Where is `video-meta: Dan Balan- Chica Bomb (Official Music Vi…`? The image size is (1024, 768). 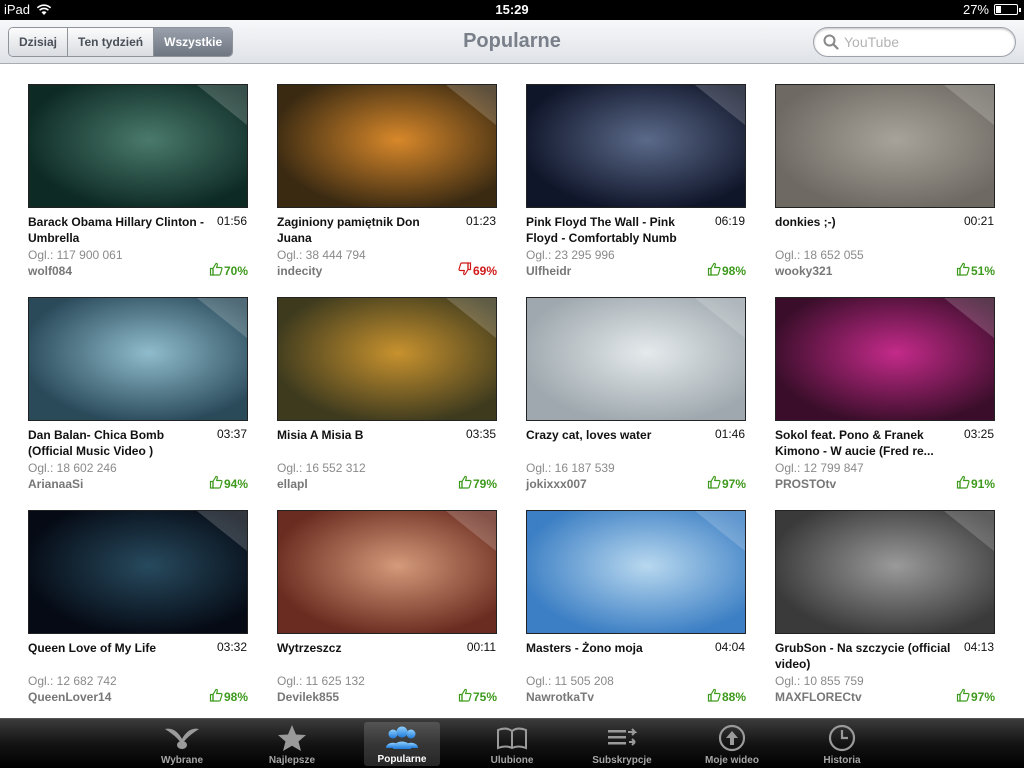 video-meta: Dan Balan- Chica Bomb (Official Music Vi… is located at coordinates (138, 459).